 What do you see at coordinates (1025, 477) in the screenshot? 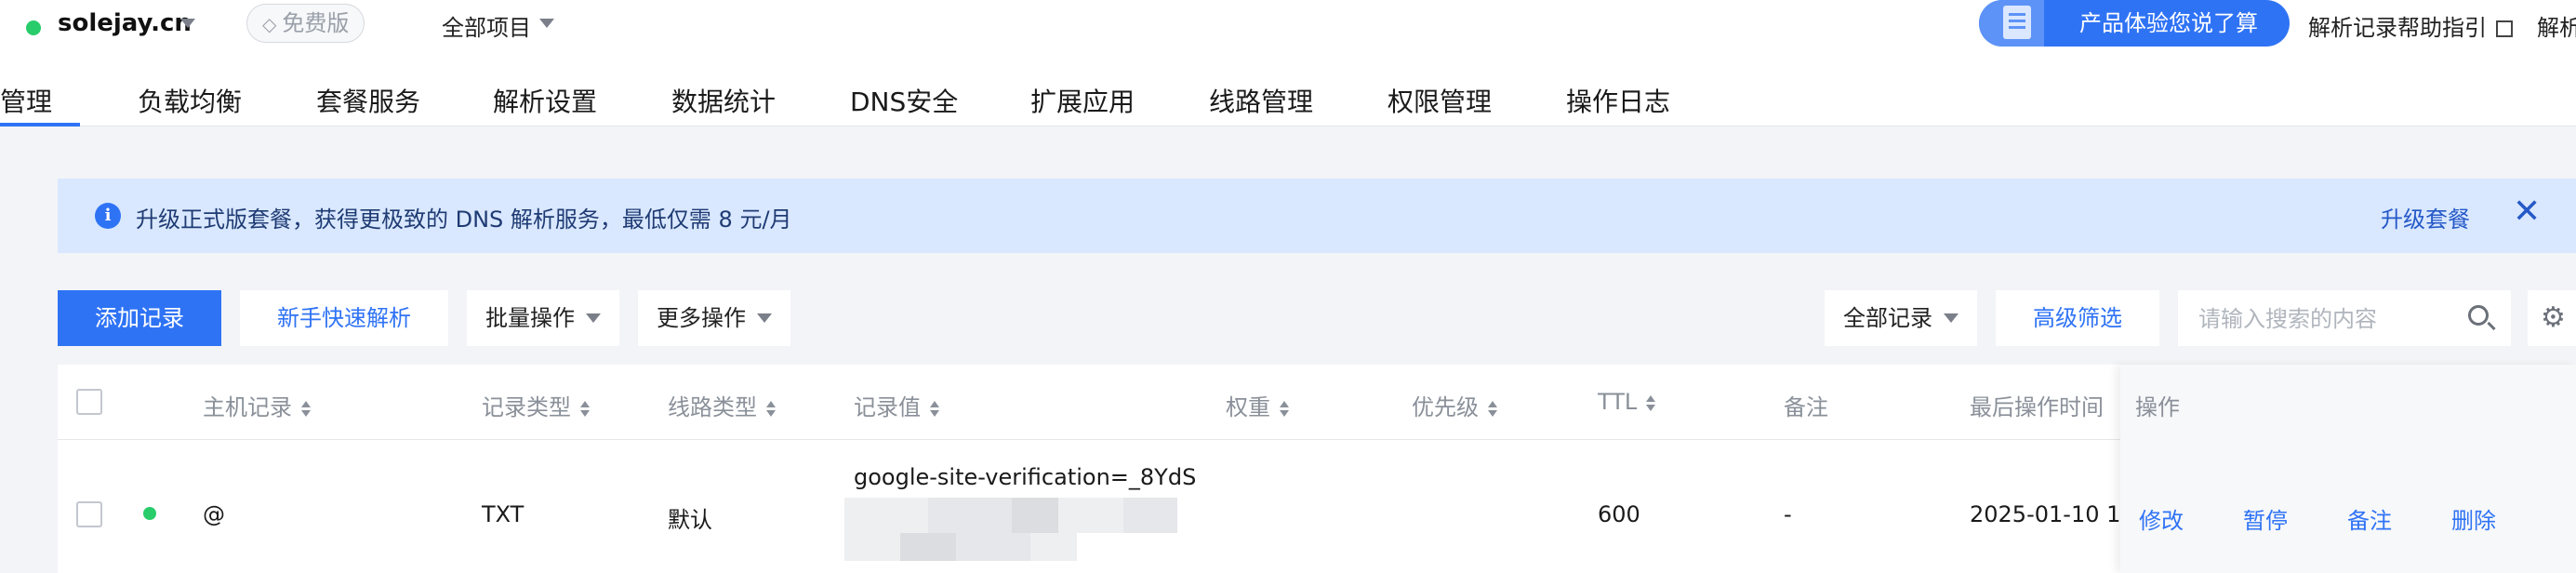
I see `cell-value: google-site-verification=_8YdS` at bounding box center [1025, 477].